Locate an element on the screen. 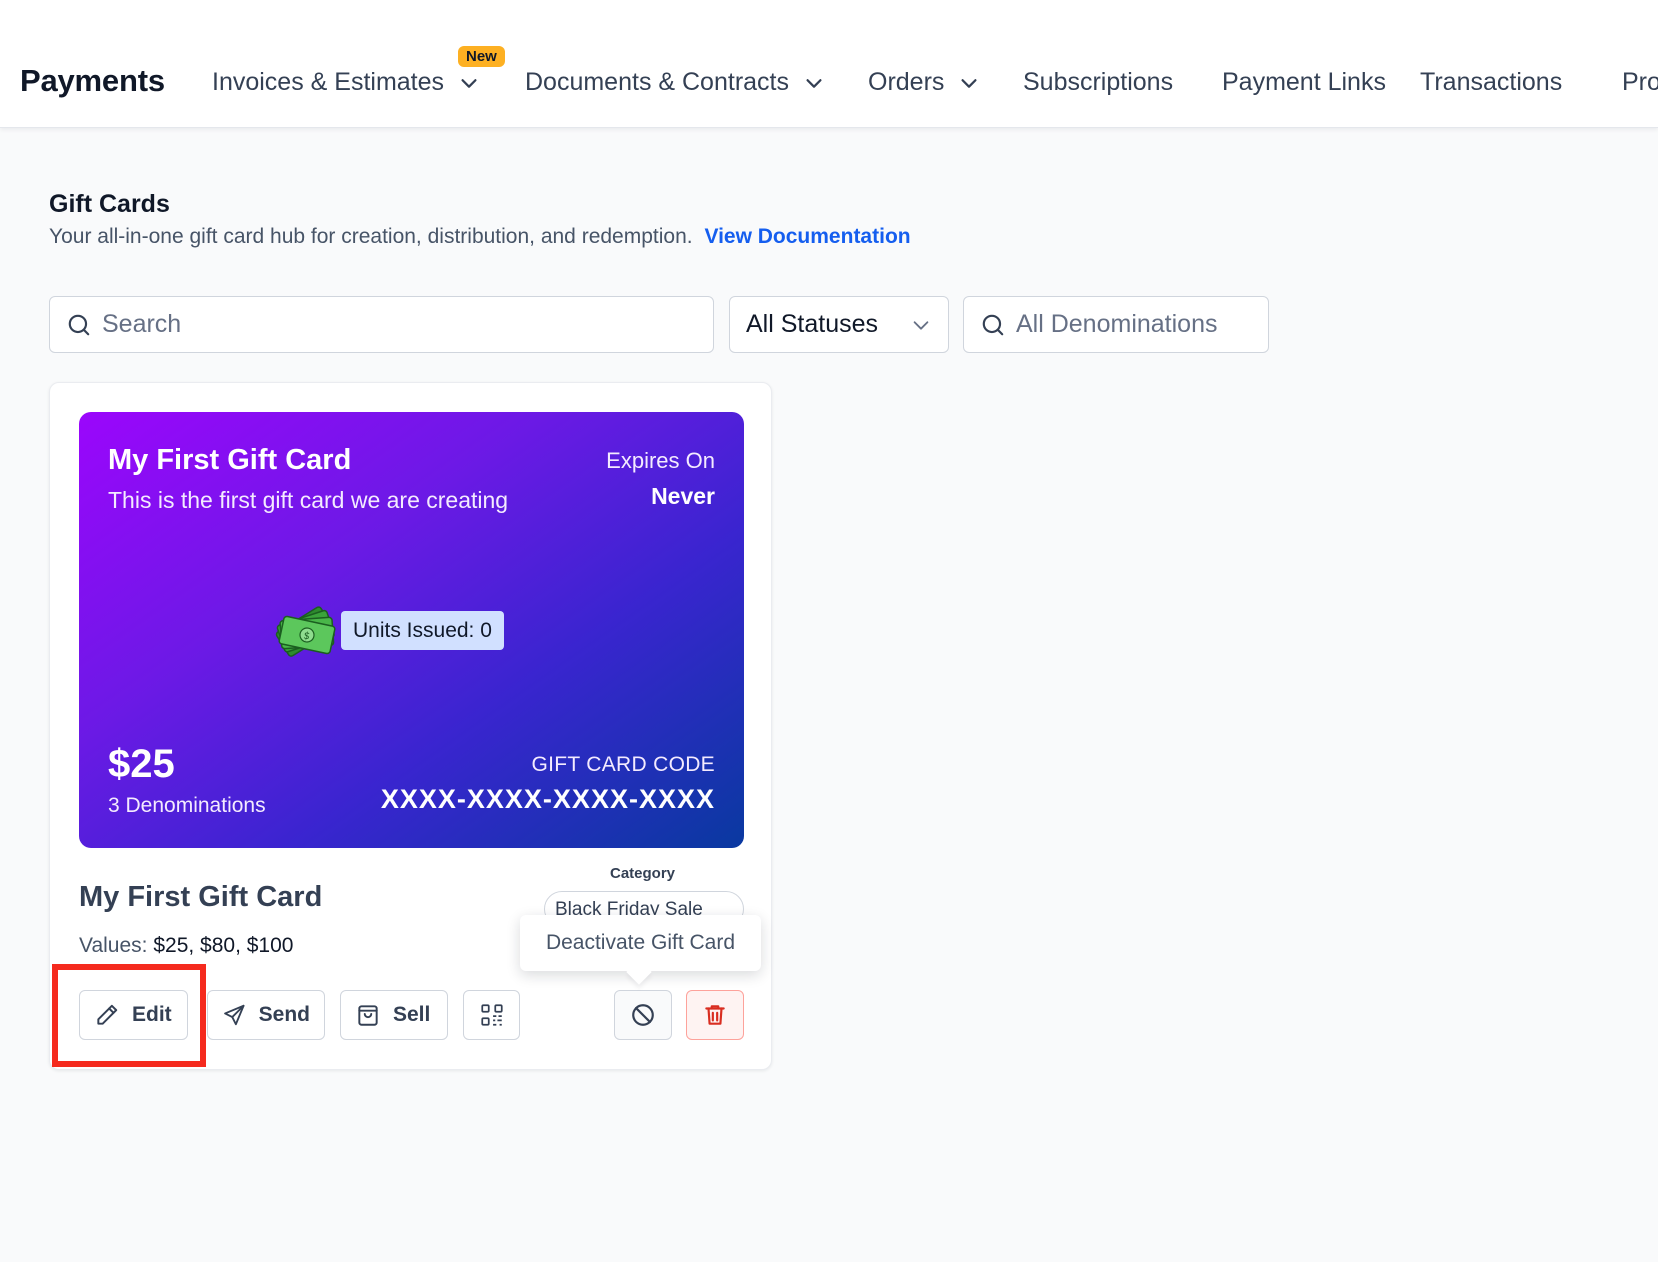  nav-label: Documents & Contracts is located at coordinates (657, 82).